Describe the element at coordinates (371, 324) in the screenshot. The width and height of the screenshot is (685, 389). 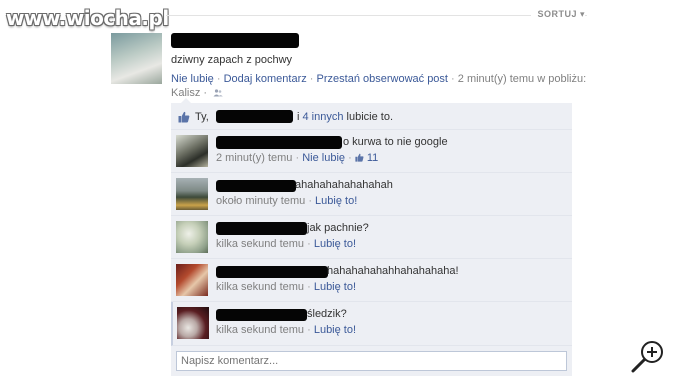
I see `comment-item: śledzik? kilka sekund temu · Lubię to!` at that location.